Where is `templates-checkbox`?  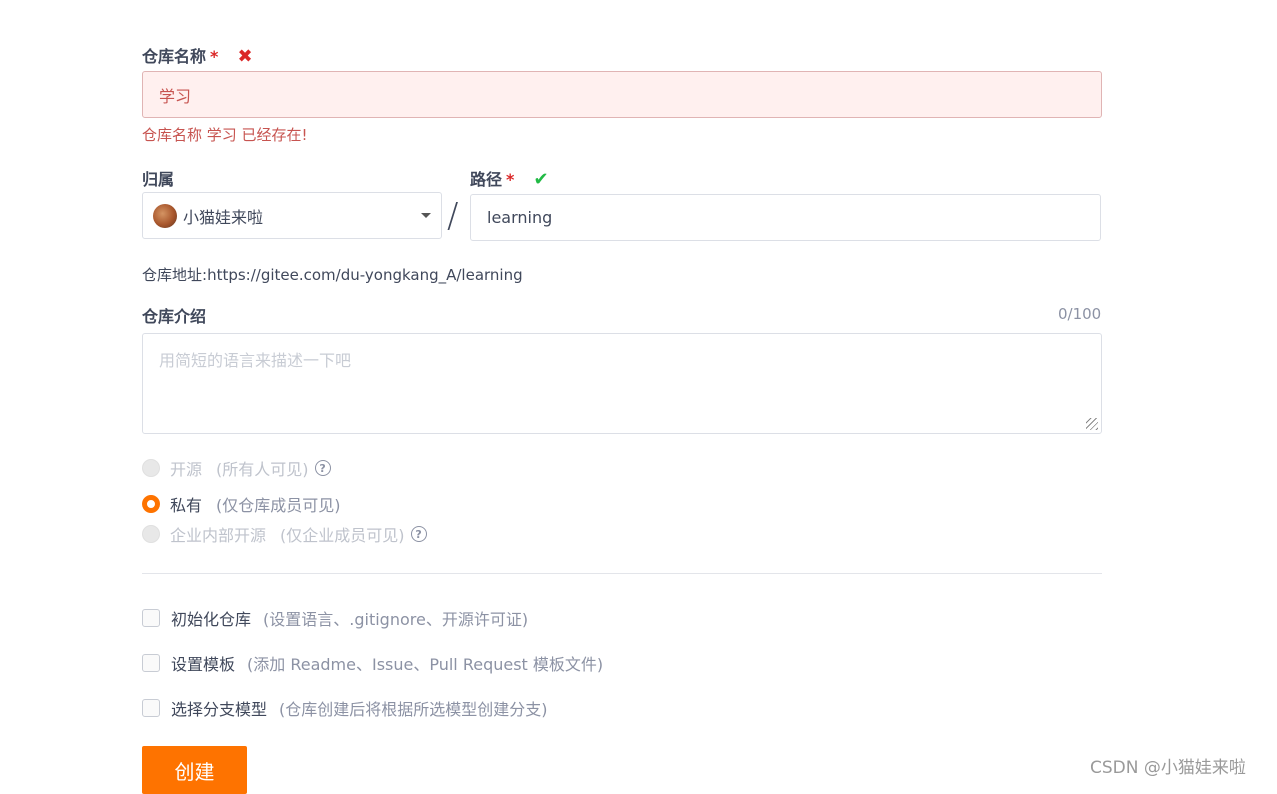 templates-checkbox is located at coordinates (151, 663).